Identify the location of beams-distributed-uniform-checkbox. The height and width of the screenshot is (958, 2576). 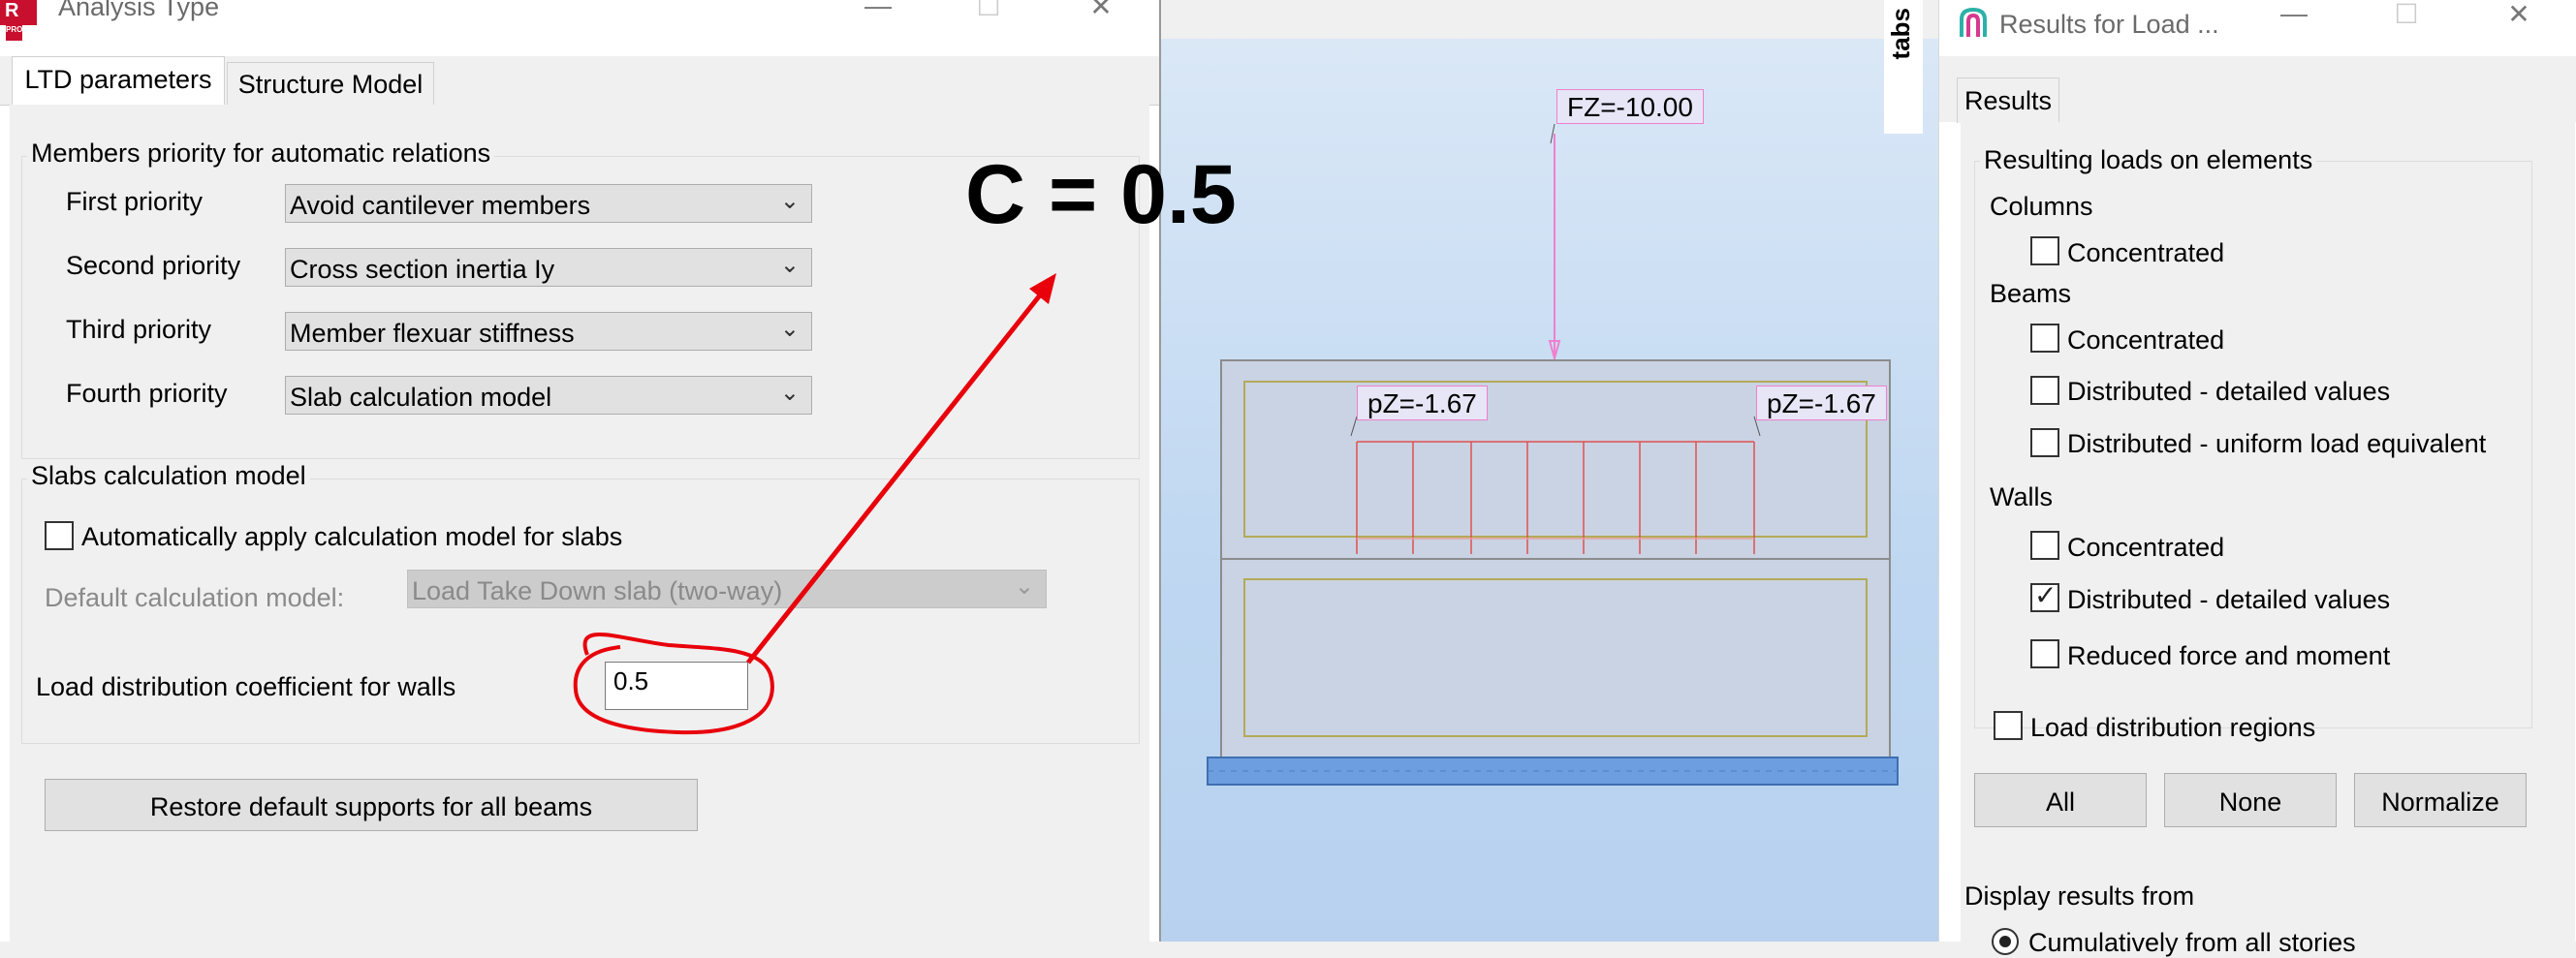
(2044, 442).